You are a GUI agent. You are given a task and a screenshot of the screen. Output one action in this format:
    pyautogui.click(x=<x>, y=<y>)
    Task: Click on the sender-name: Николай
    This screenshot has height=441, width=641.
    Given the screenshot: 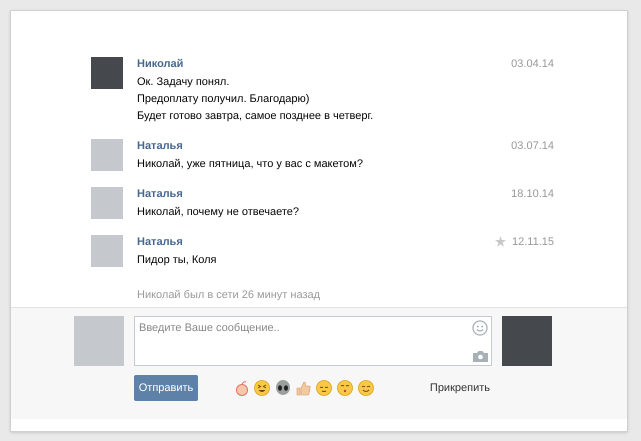 What is the action you would take?
    pyautogui.click(x=324, y=64)
    